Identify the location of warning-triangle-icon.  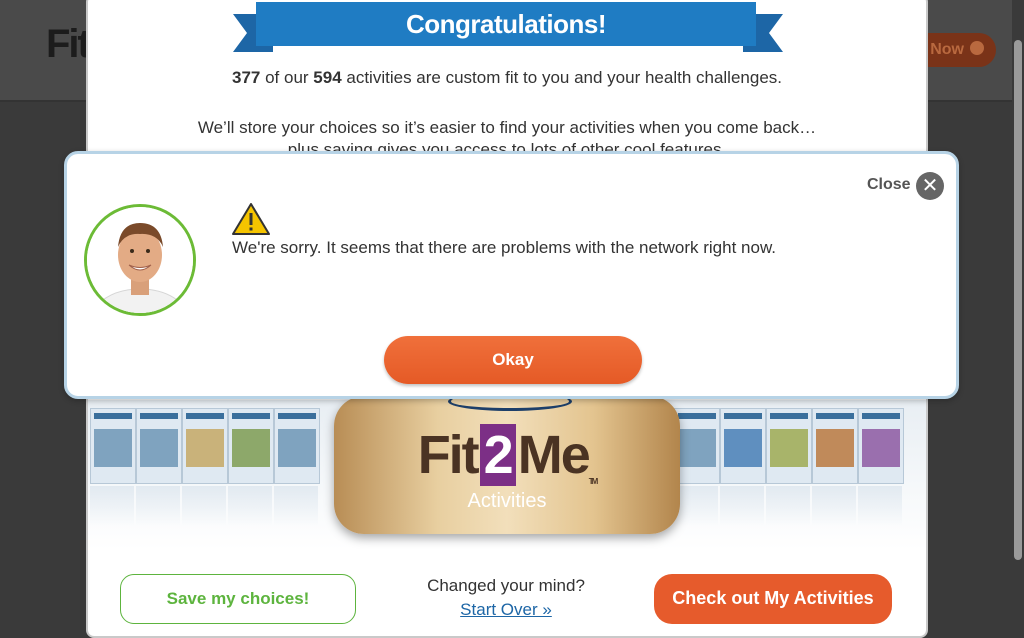
(251, 219).